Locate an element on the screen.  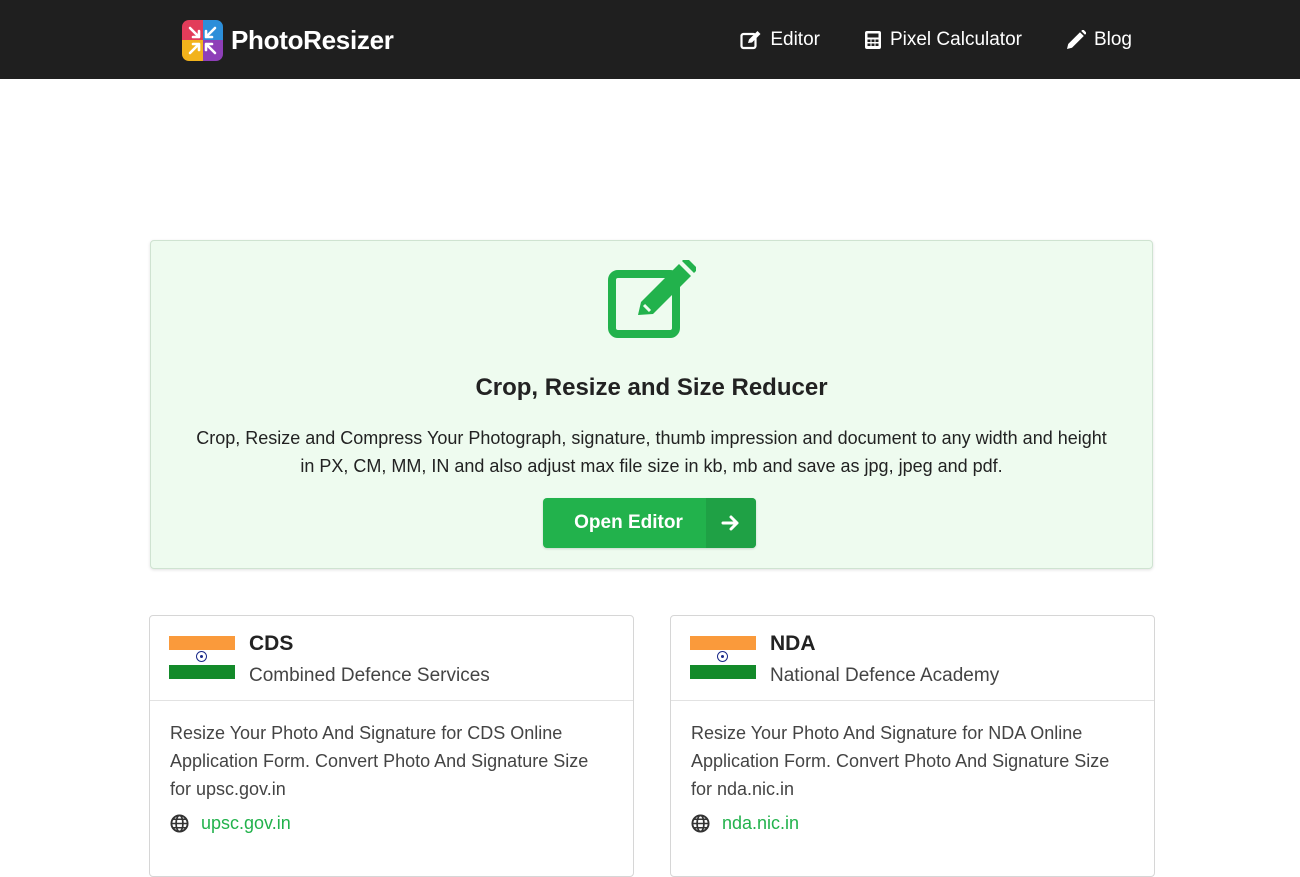
exam-card-header: CDS Combined Defence Services is located at coordinates (391, 658).